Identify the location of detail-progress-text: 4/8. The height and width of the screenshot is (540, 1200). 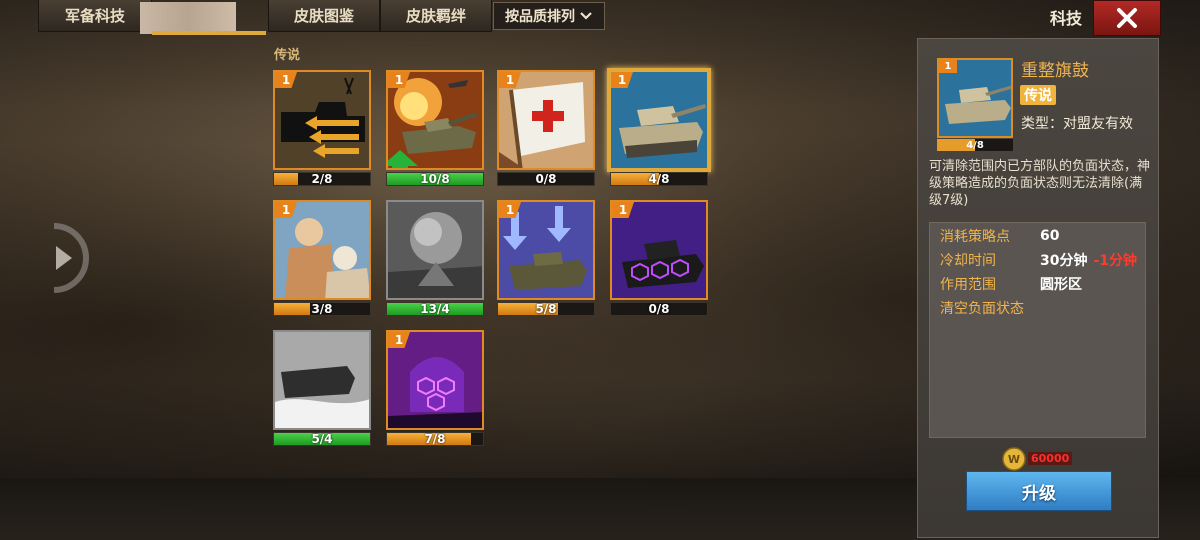
(975, 145).